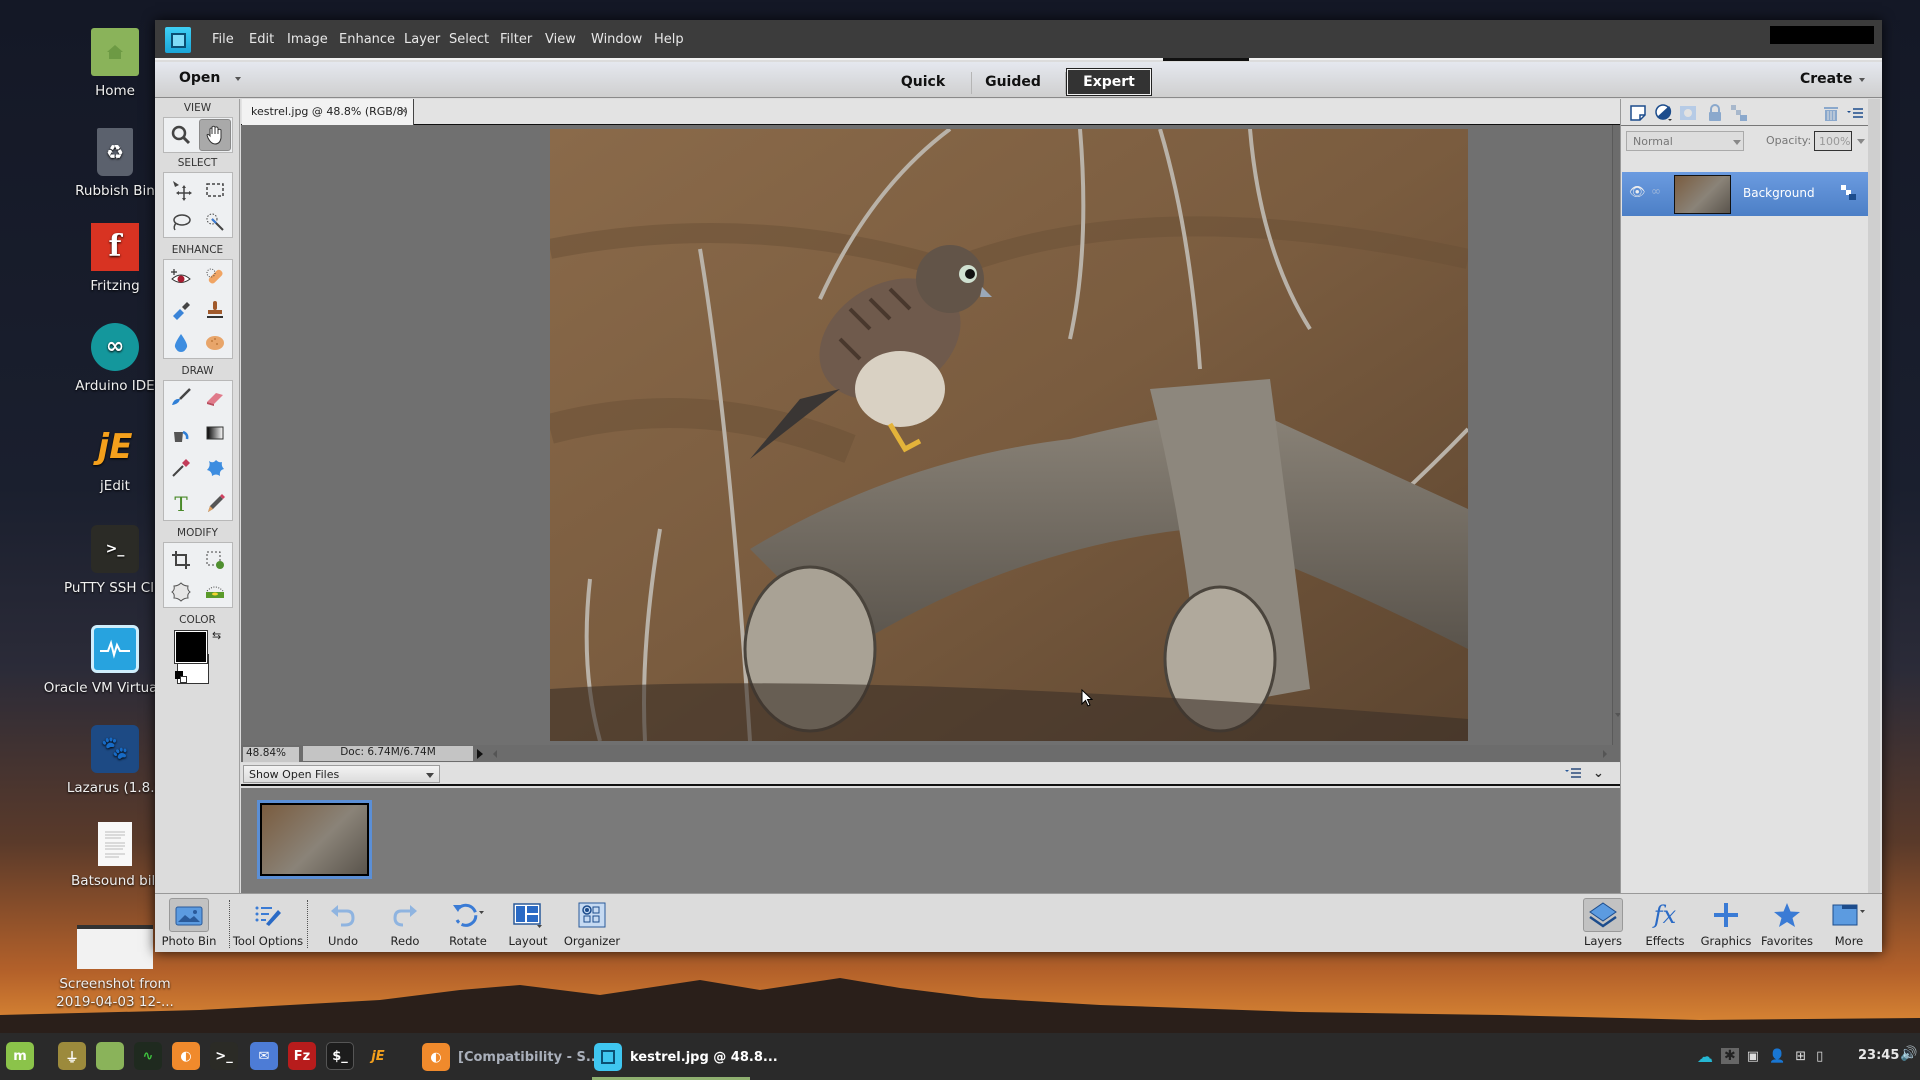 Image resolution: width=1920 pixels, height=1080 pixels. Describe the element at coordinates (1685, 141) in the screenshot. I see `blend-mode-dropdown: Normal` at that location.